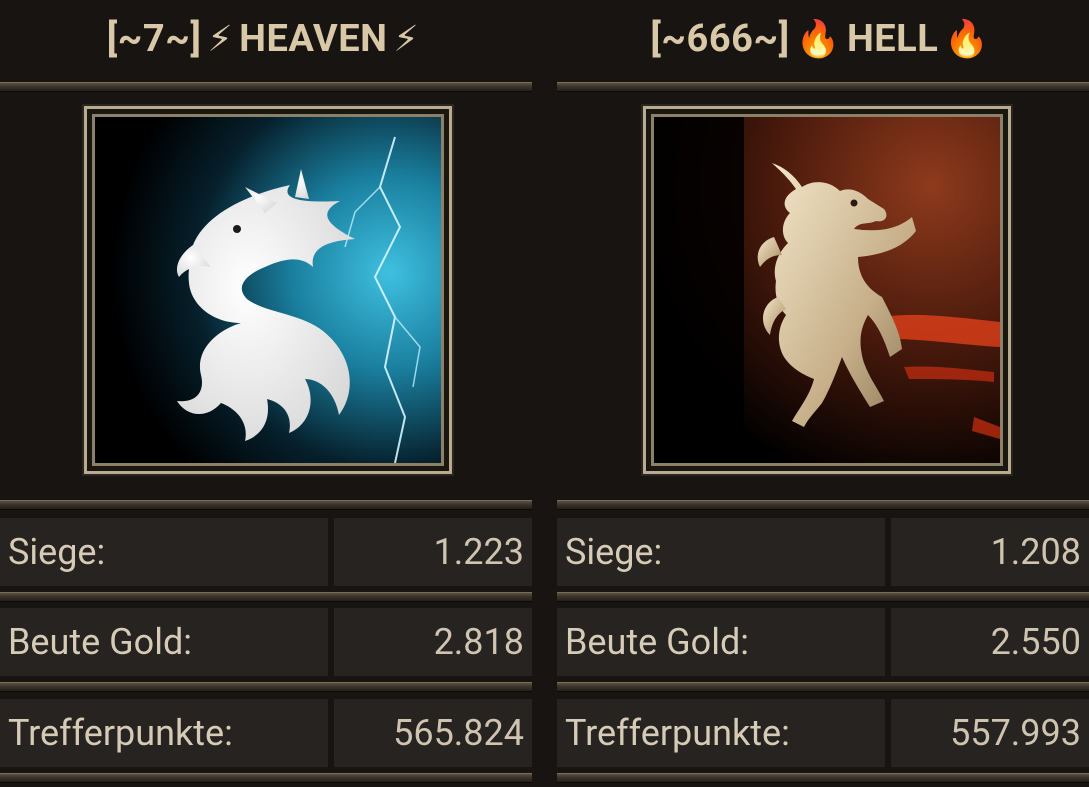 The width and height of the screenshot is (1089, 787). I want to click on dragon-emblem-icon, so click(268, 290).